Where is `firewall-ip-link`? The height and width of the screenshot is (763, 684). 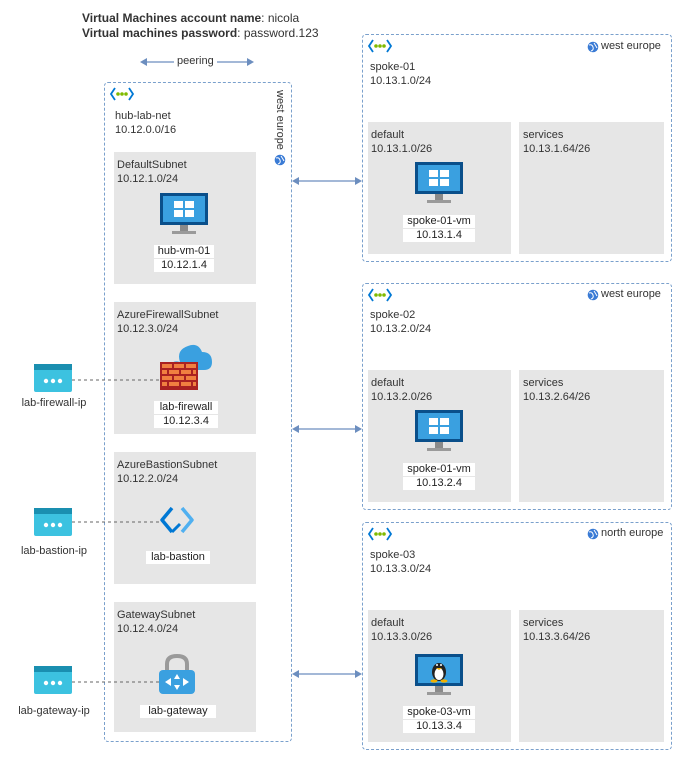 firewall-ip-link is located at coordinates (116, 380).